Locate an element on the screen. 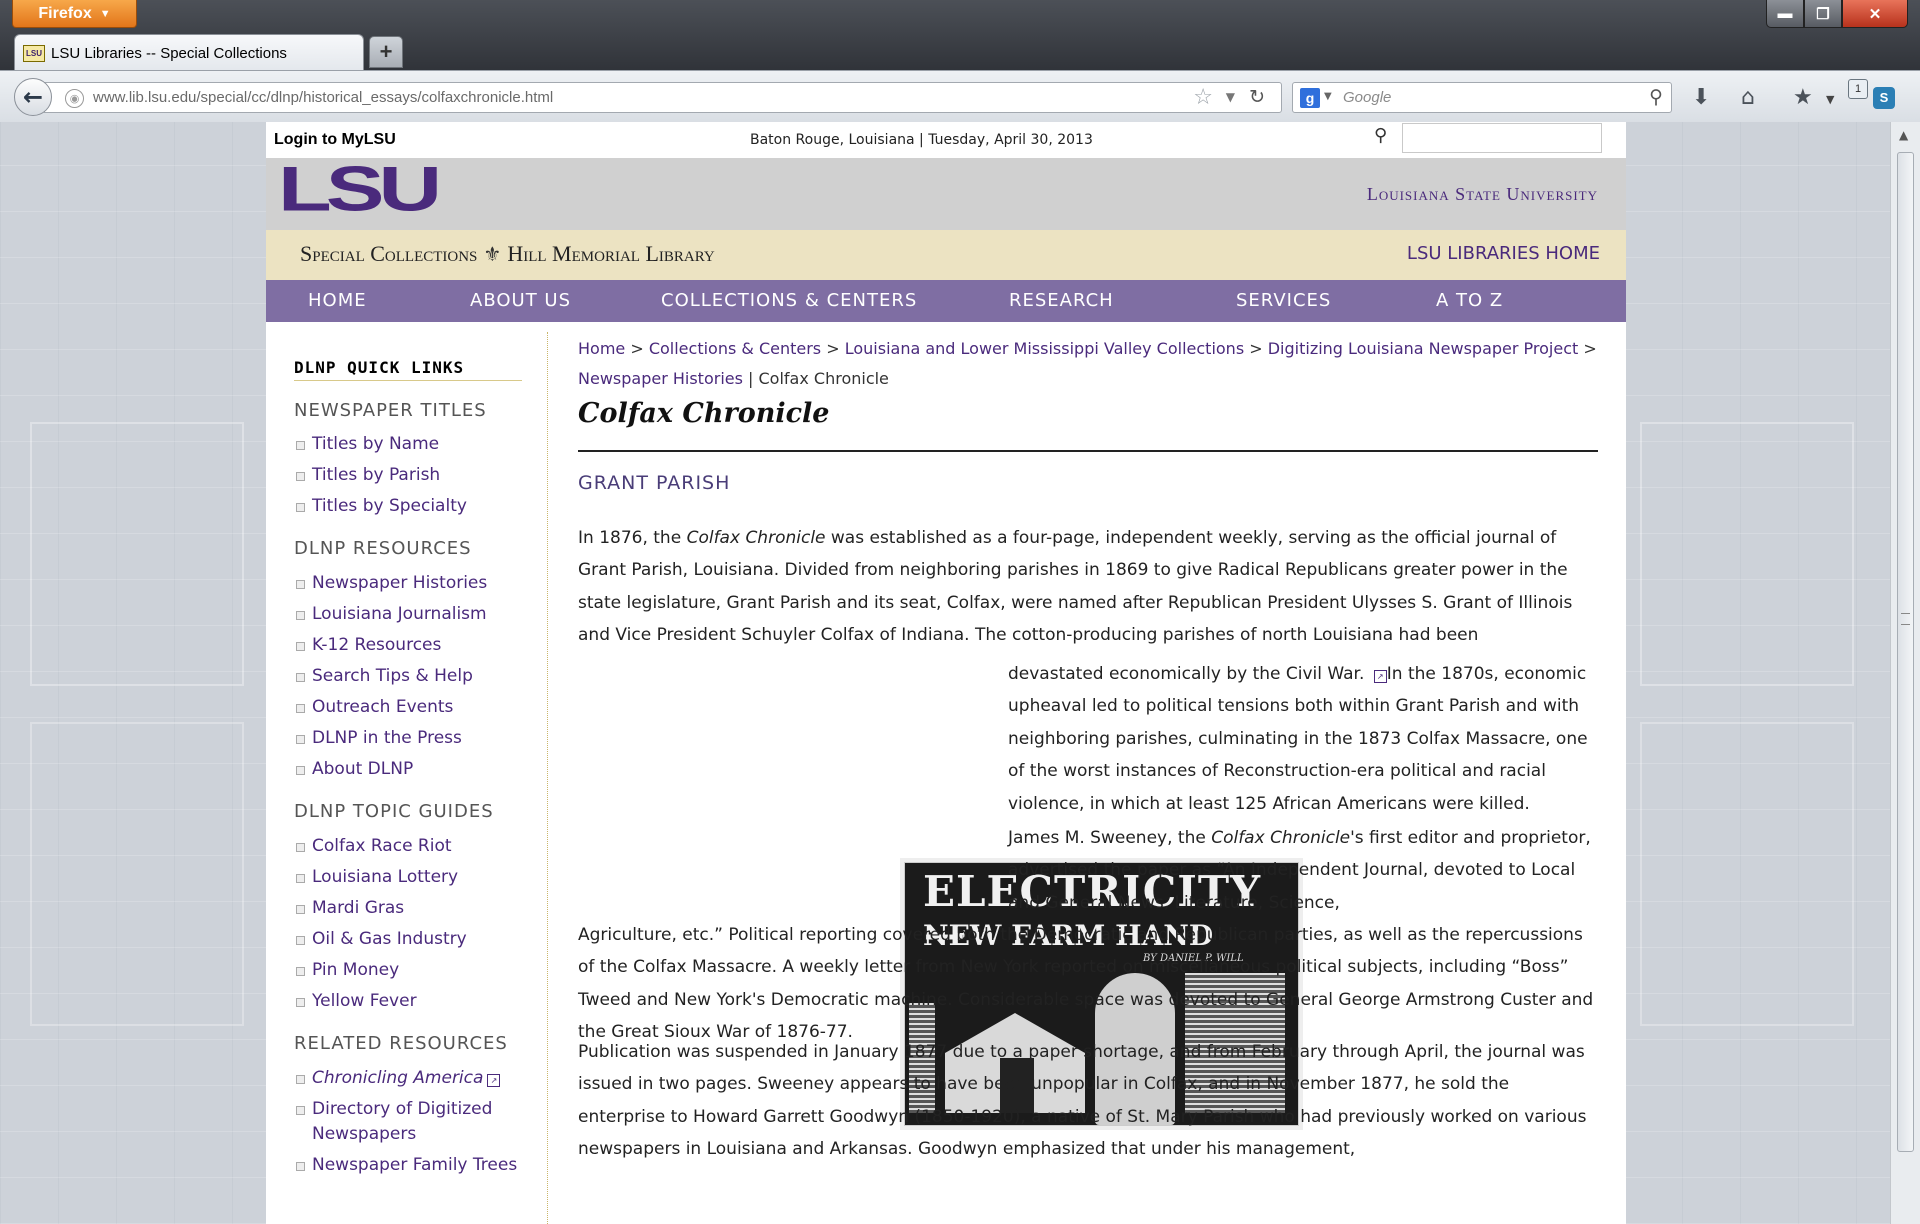 This screenshot has width=1920, height=1224. libraries-home-link: LSU LIBRARIES HOME is located at coordinates (1503, 253).